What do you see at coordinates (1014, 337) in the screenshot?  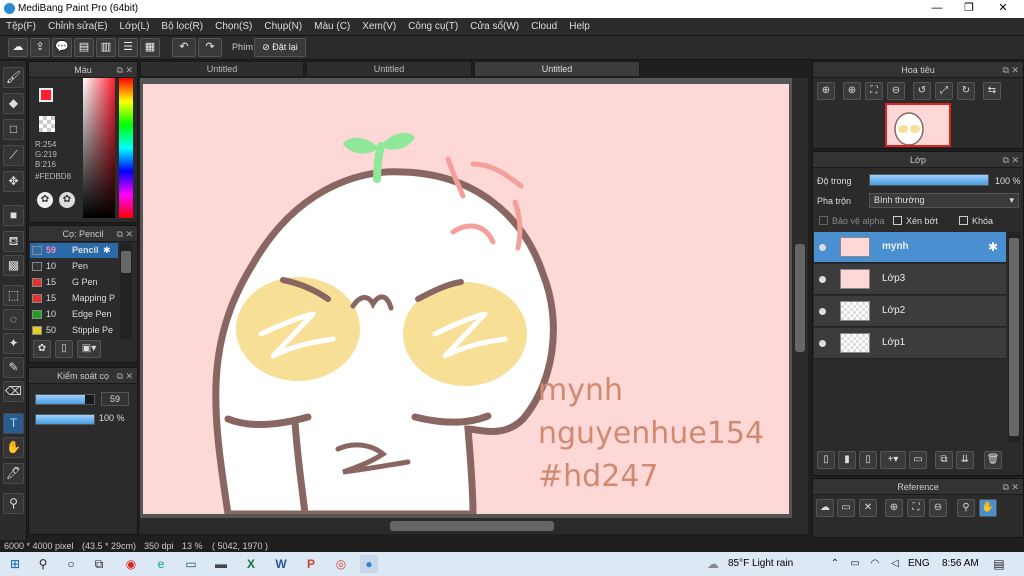 I see `layer-list-scrollbar` at bounding box center [1014, 337].